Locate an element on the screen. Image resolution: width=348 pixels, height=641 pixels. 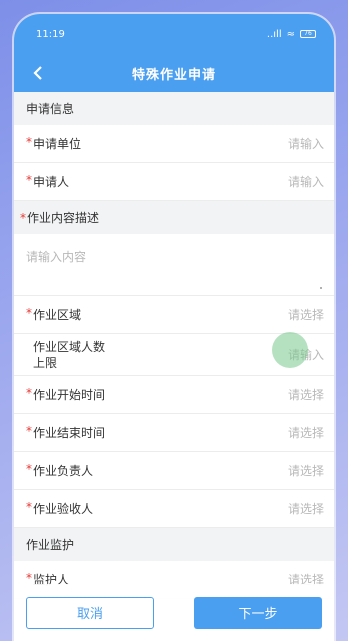
work-desc-textarea: 请输入内容 is located at coordinates (174, 265).